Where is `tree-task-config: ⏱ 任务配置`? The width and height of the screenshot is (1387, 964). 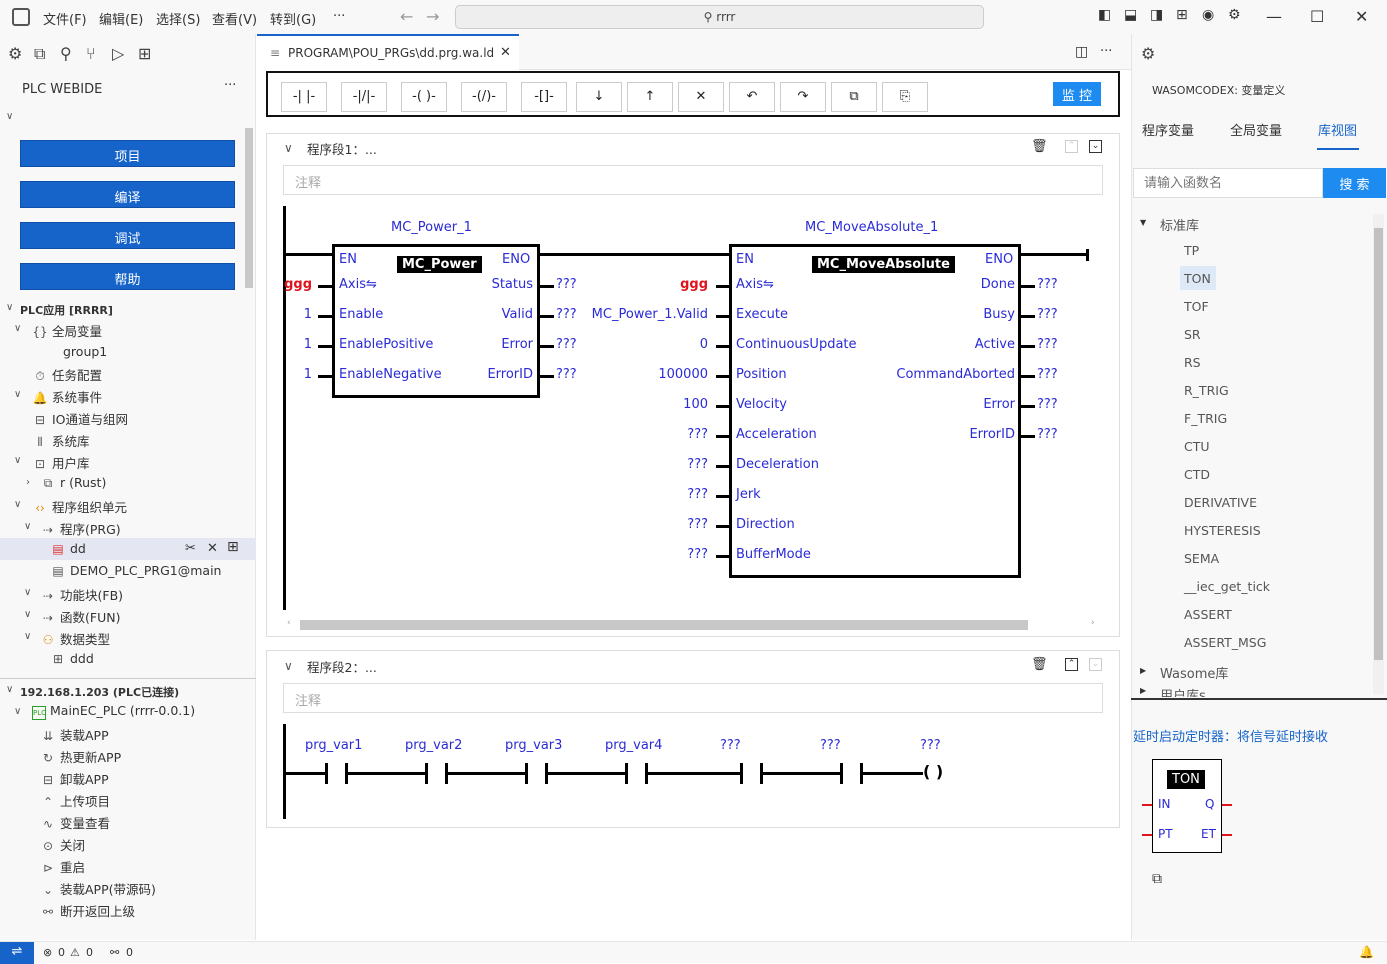 tree-task-config: ⏱ 任务配置 is located at coordinates (67, 374).